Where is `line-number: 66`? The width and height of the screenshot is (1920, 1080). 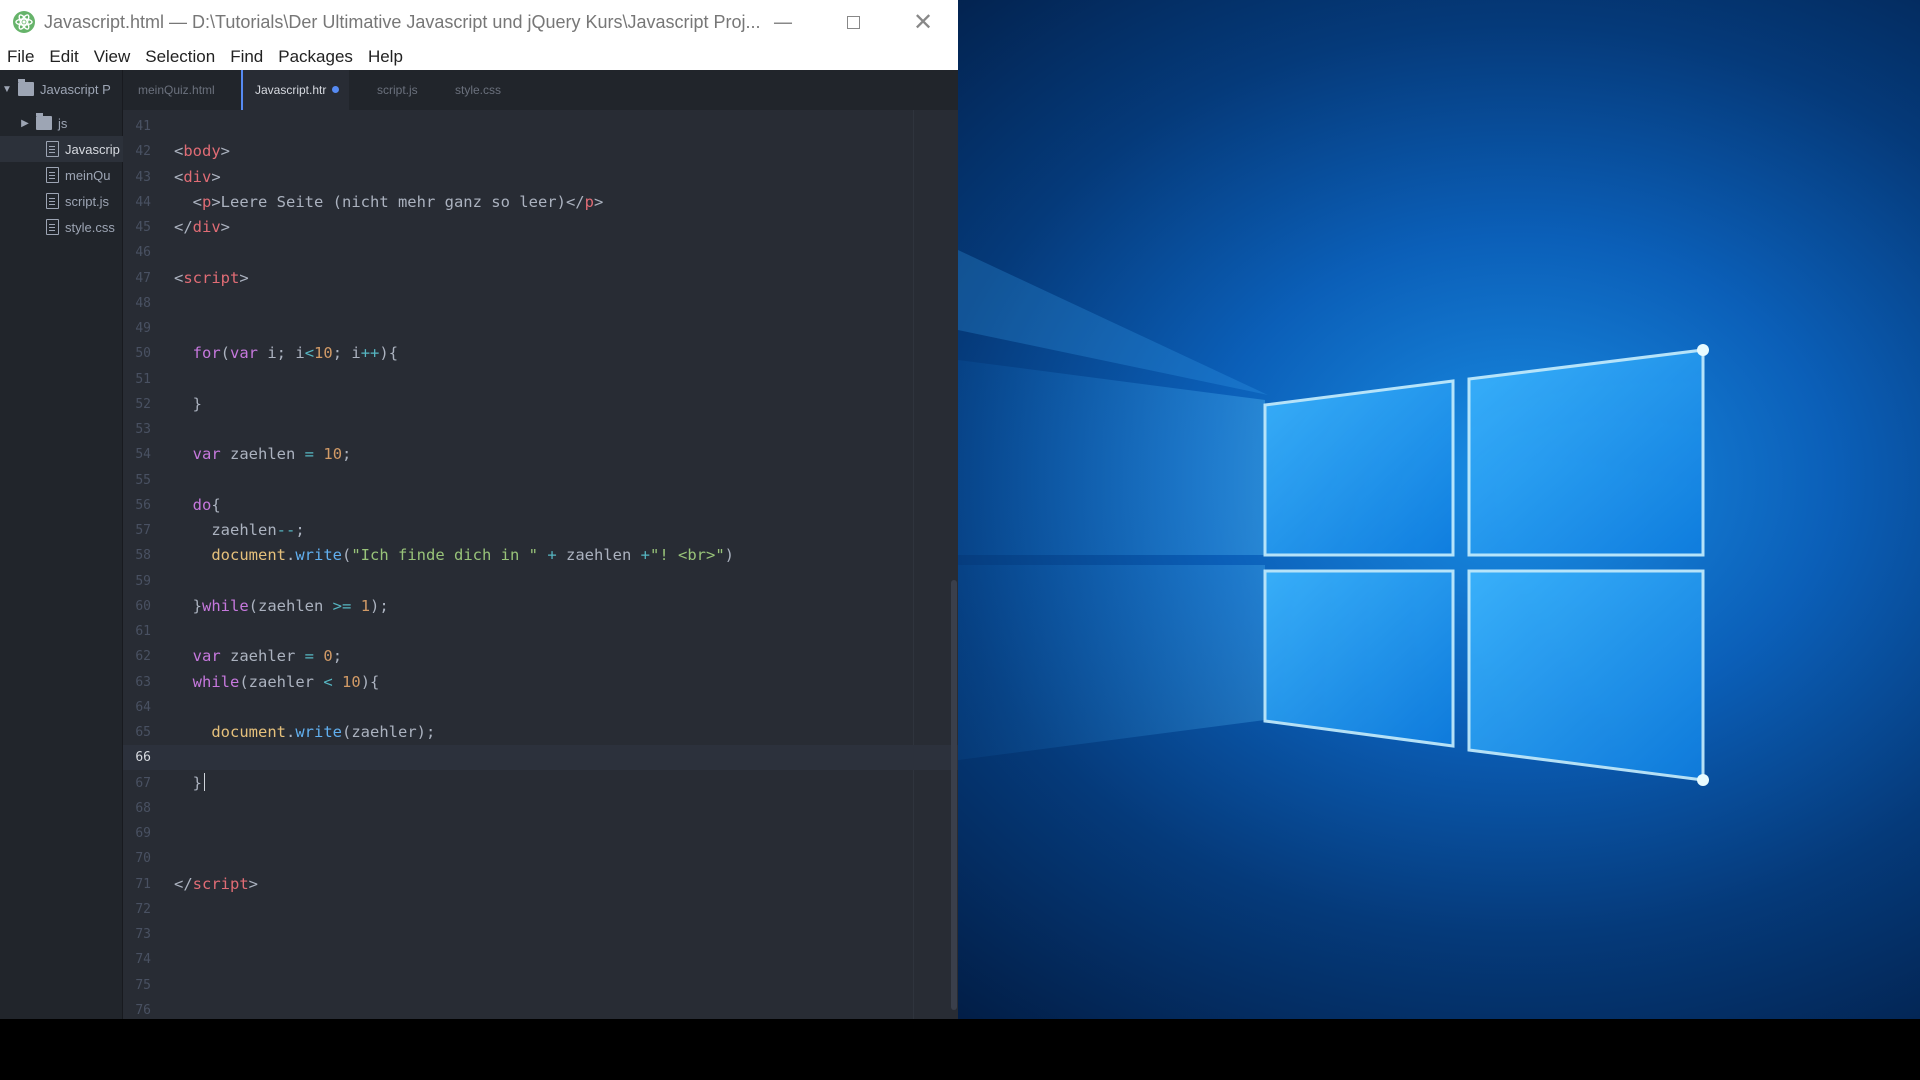 line-number: 66 is located at coordinates (143, 758).